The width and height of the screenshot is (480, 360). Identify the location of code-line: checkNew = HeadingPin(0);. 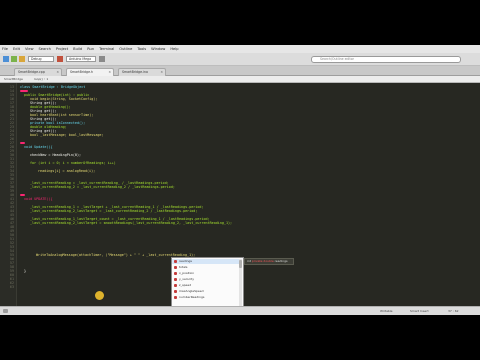
(56, 155).